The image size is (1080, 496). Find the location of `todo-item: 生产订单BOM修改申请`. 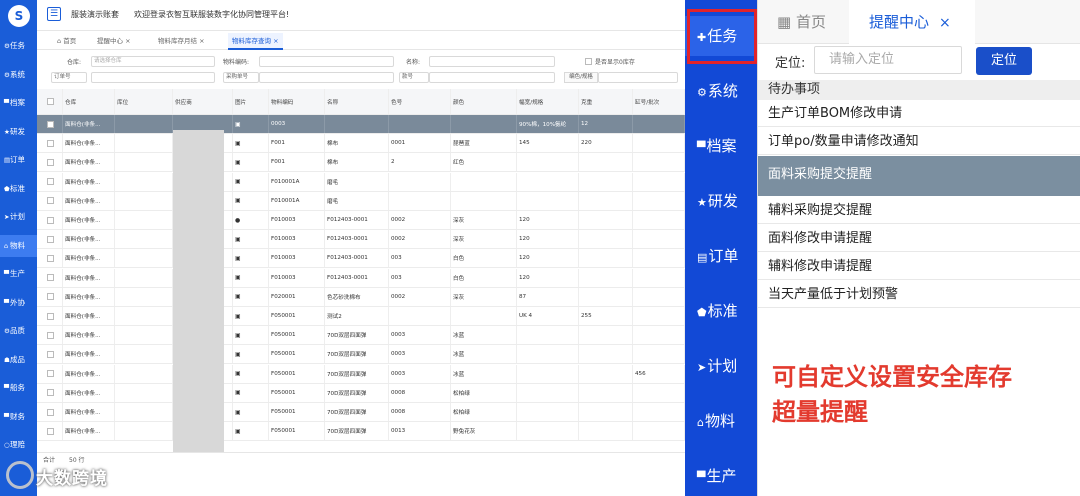

todo-item: 生产订单BOM修改申请 is located at coordinates (918, 113).